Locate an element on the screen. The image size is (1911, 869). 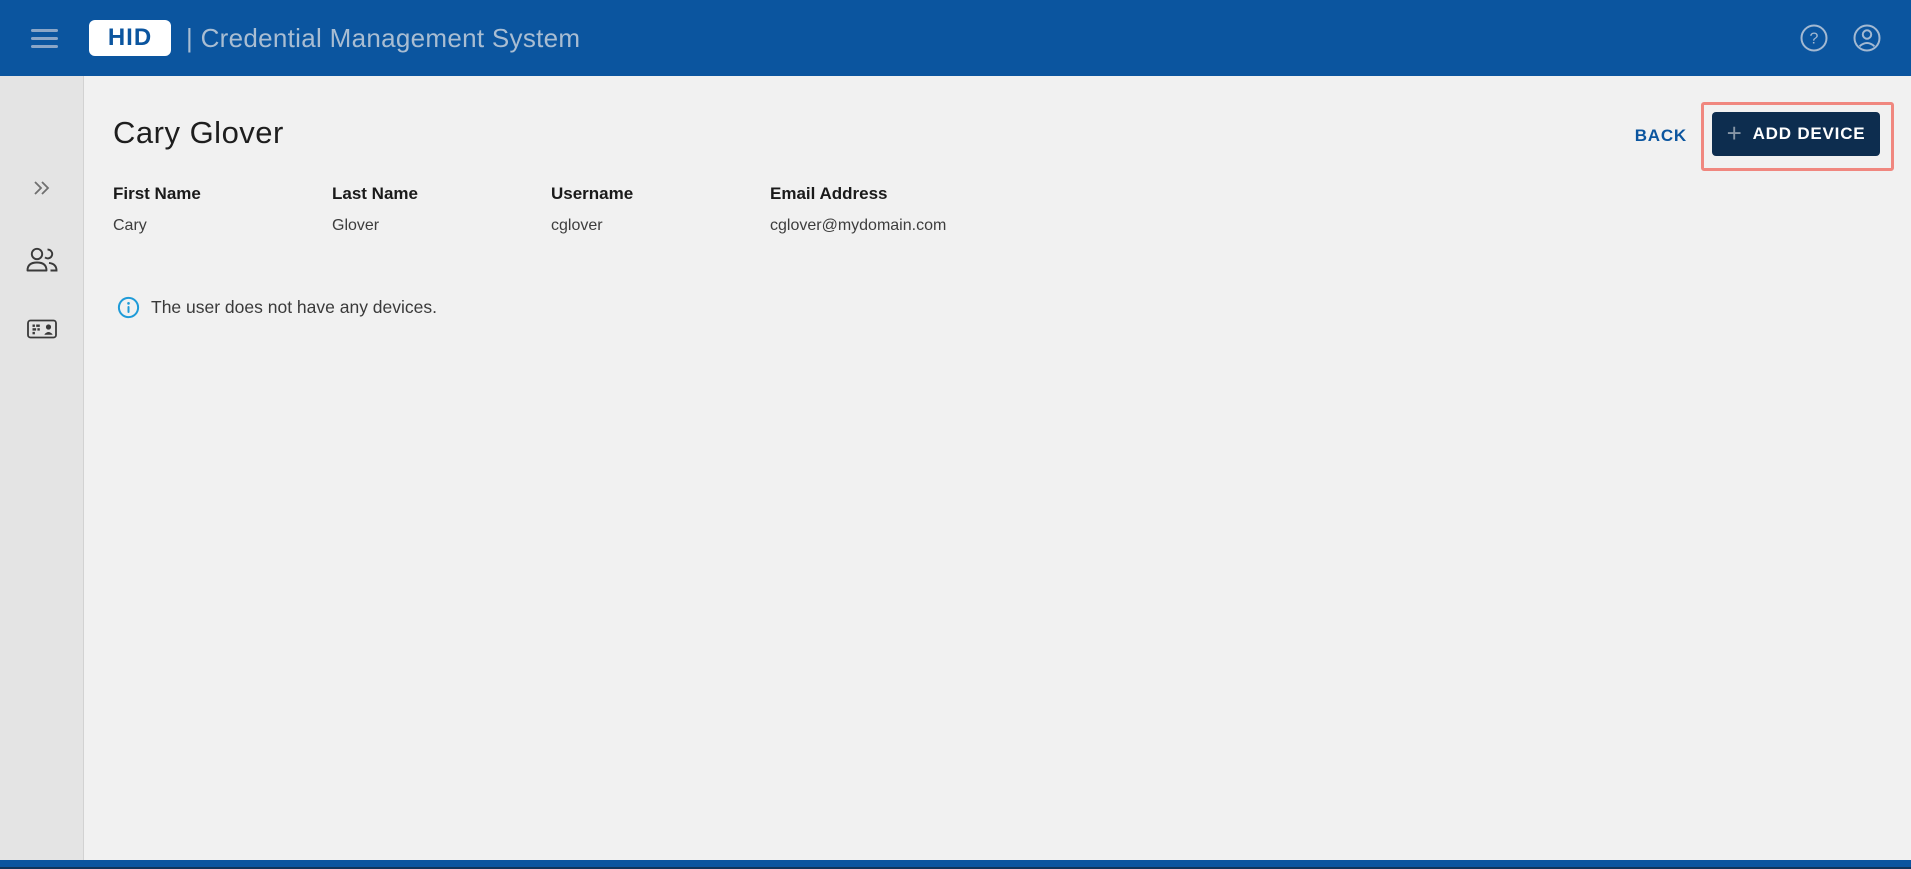
no-devices-message: The user does not have any devices. is located at coordinates (277, 307).